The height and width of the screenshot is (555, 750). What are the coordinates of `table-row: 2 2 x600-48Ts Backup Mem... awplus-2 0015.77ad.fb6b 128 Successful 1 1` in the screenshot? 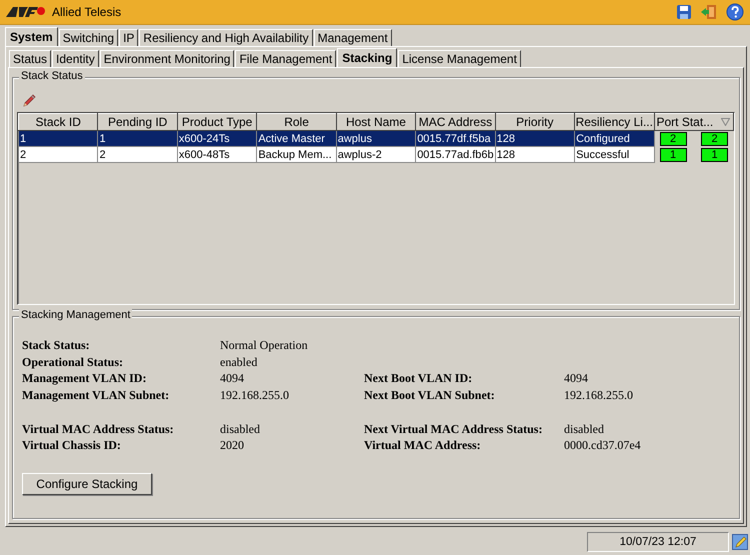 It's located at (376, 154).